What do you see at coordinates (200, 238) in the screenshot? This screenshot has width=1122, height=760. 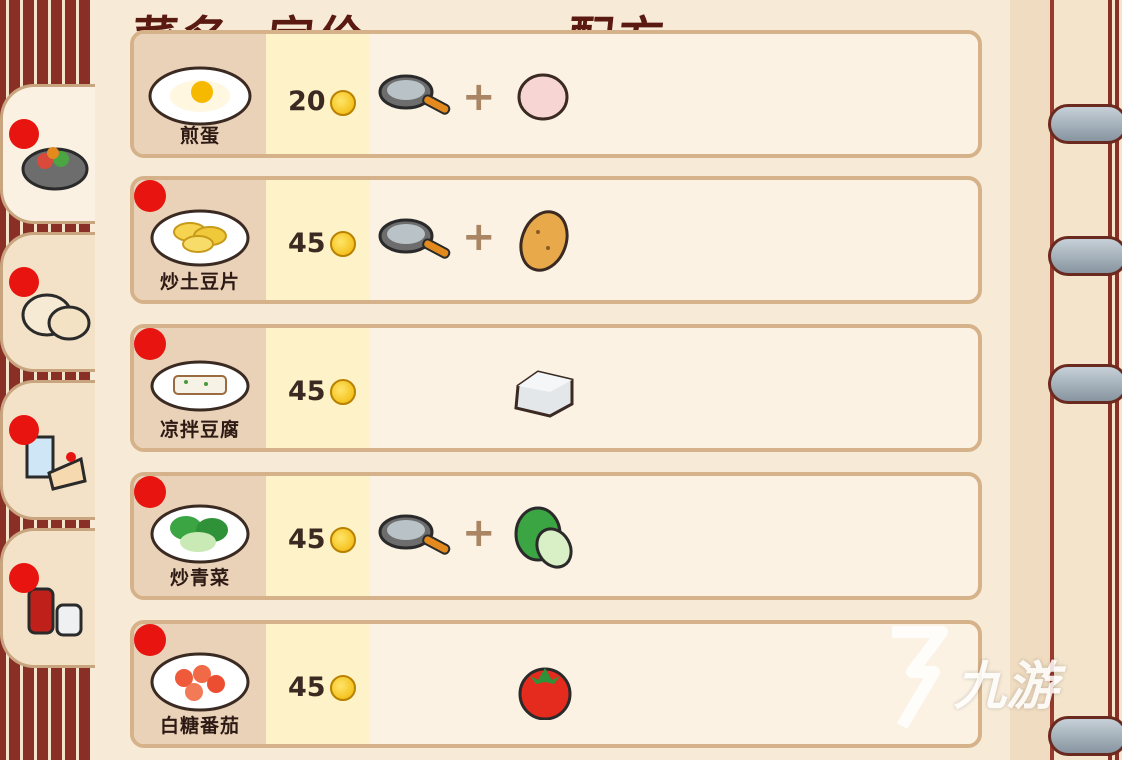 I see `fried-potato-slices-dish-icon` at bounding box center [200, 238].